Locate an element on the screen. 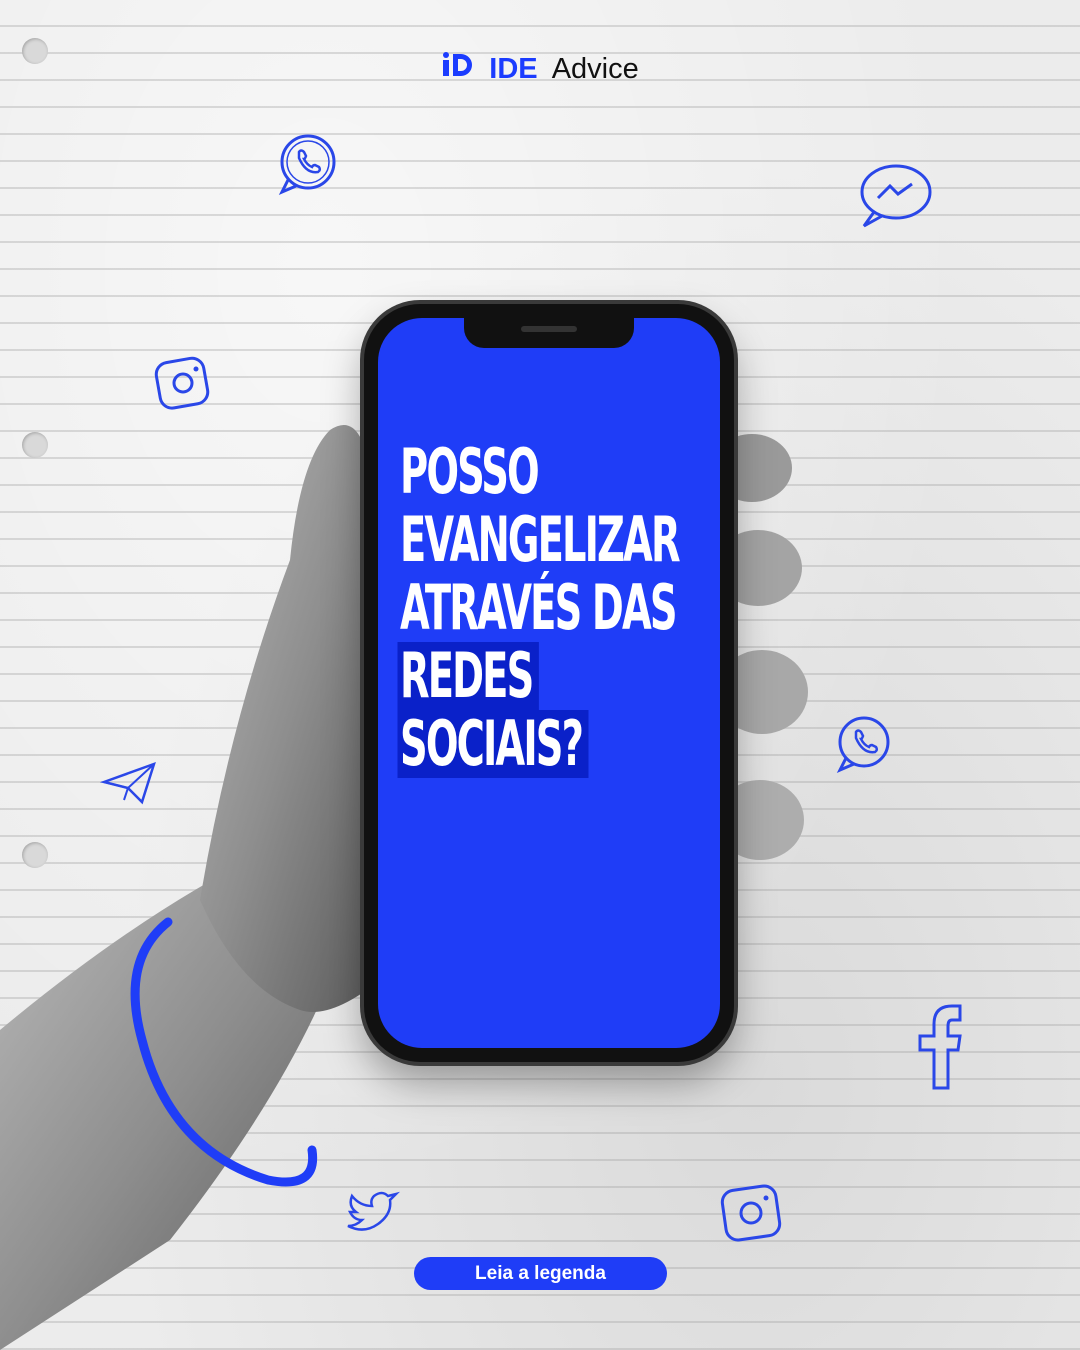 This screenshot has height=1350, width=1080. headline-highlight: SOCIAIS? is located at coordinates (493, 744).